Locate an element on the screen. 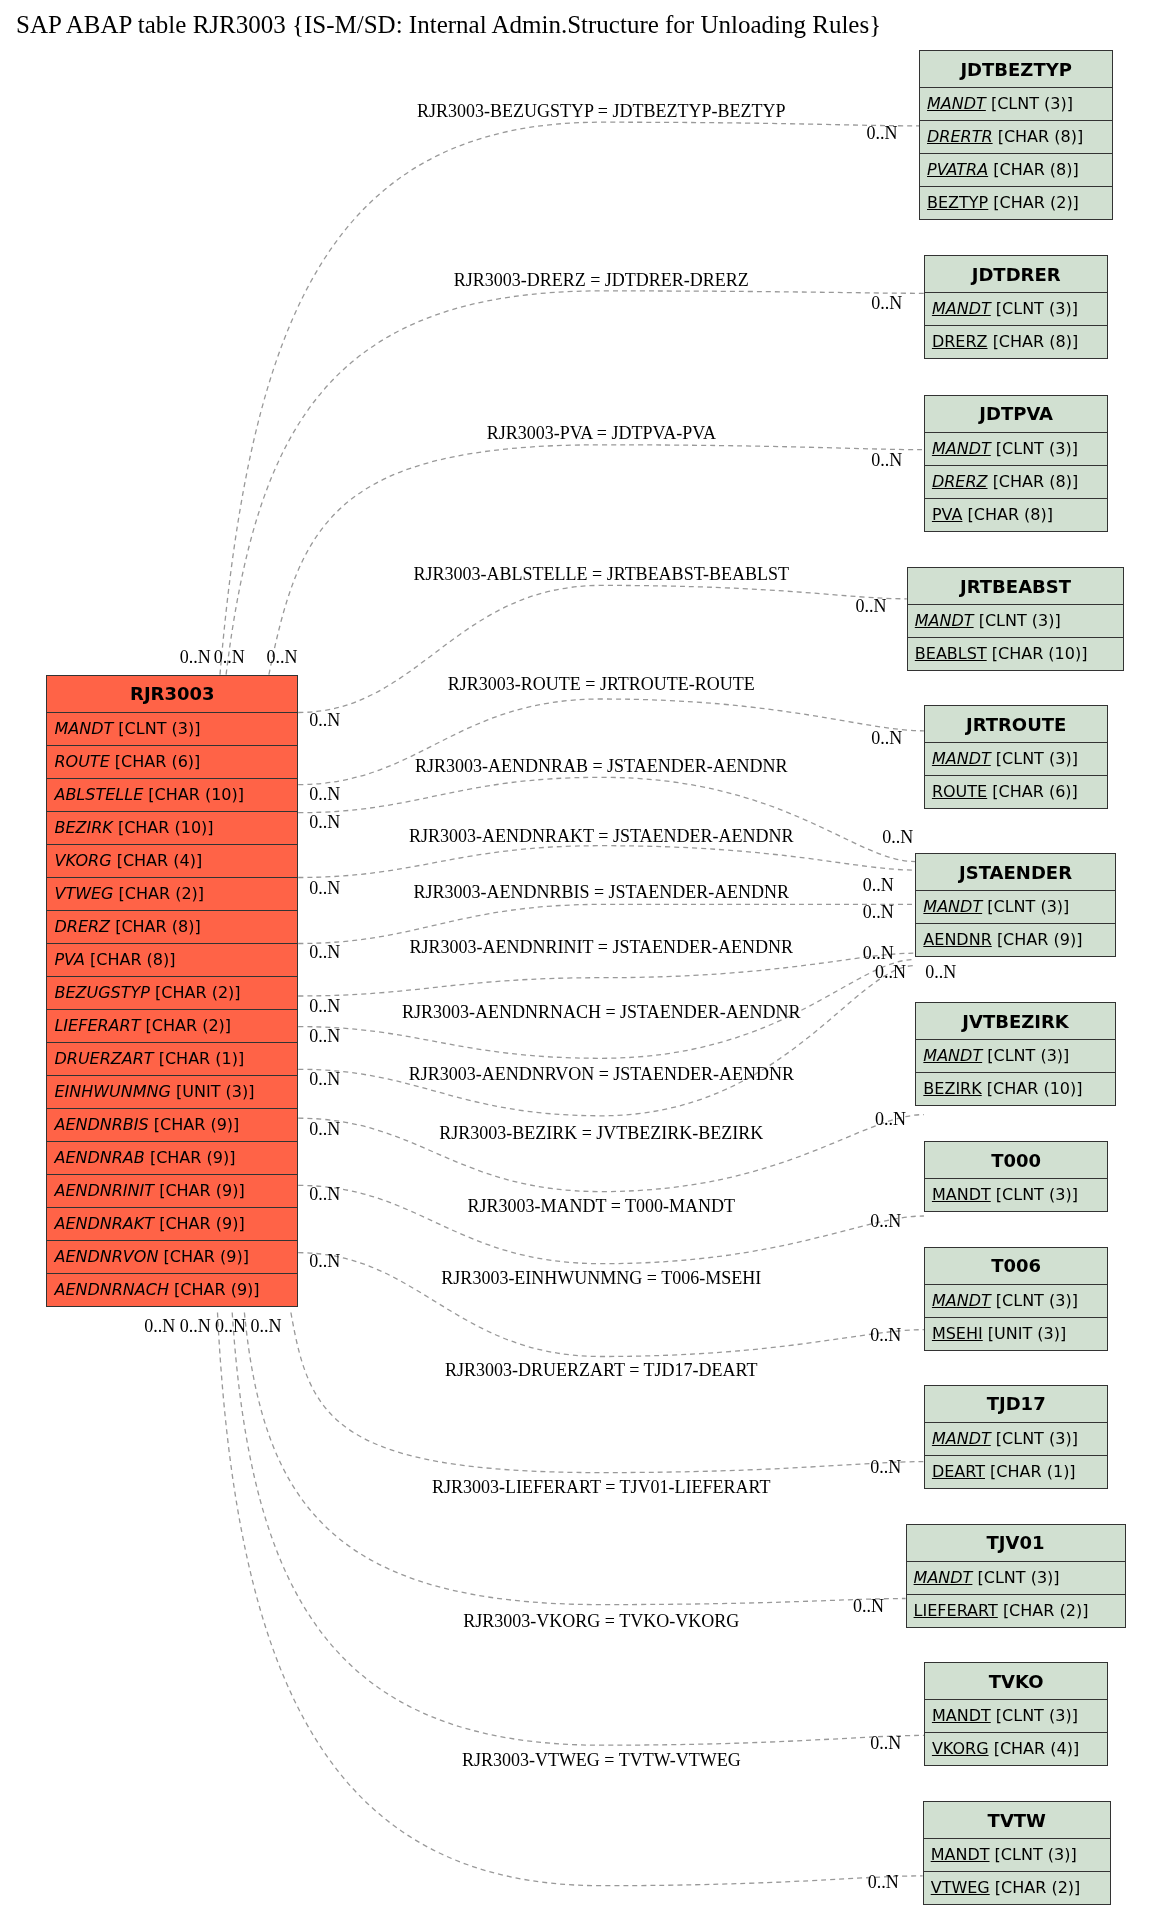 The image size is (1172, 1917). table-header: TJD17 is located at coordinates (1016, 1403).